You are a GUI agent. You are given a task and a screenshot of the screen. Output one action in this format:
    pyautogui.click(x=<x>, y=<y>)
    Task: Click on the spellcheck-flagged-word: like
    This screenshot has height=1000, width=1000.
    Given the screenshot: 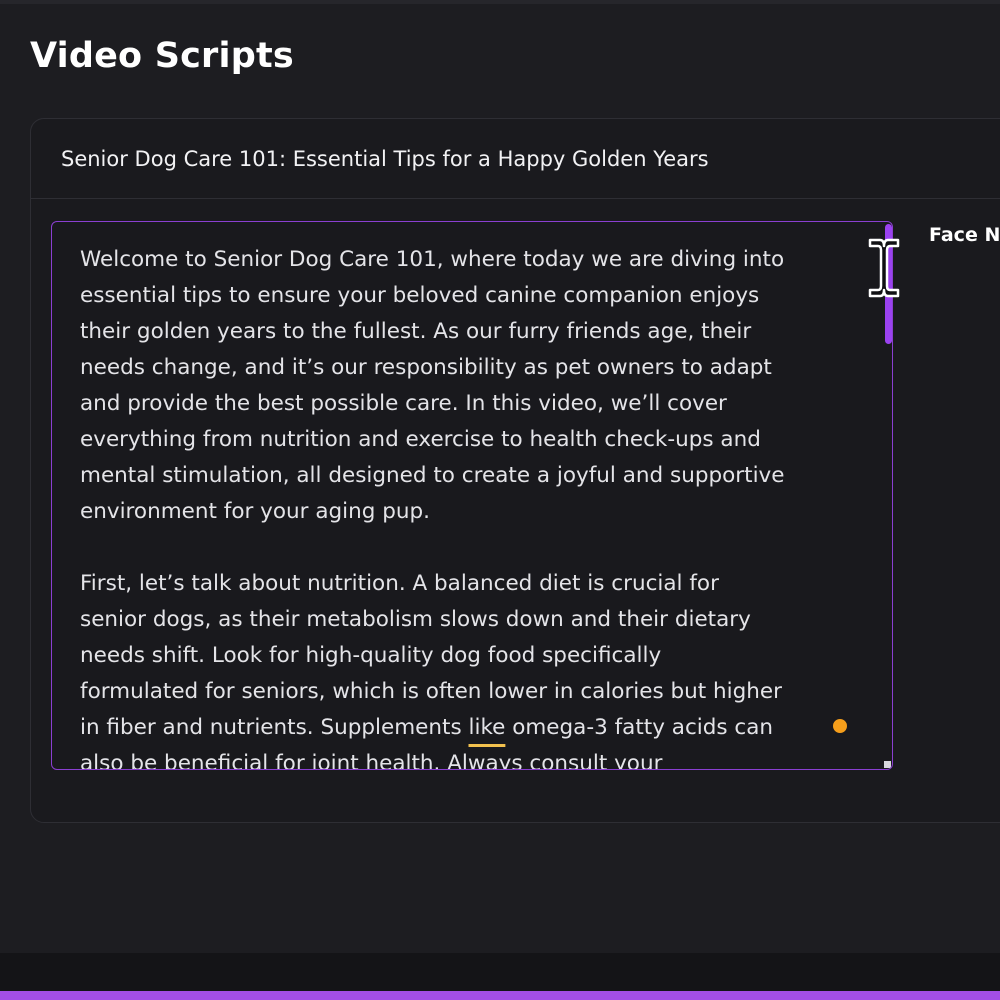 What is the action you would take?
    pyautogui.click(x=487, y=727)
    